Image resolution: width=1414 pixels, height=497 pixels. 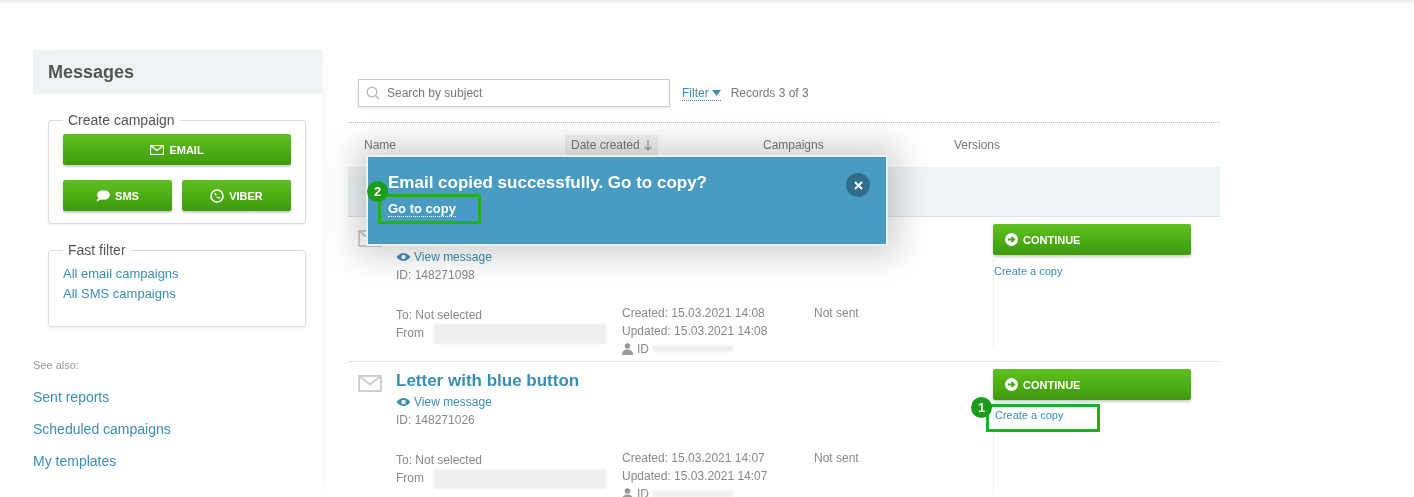 What do you see at coordinates (643, 349) in the screenshot?
I see `author-id: ID` at bounding box center [643, 349].